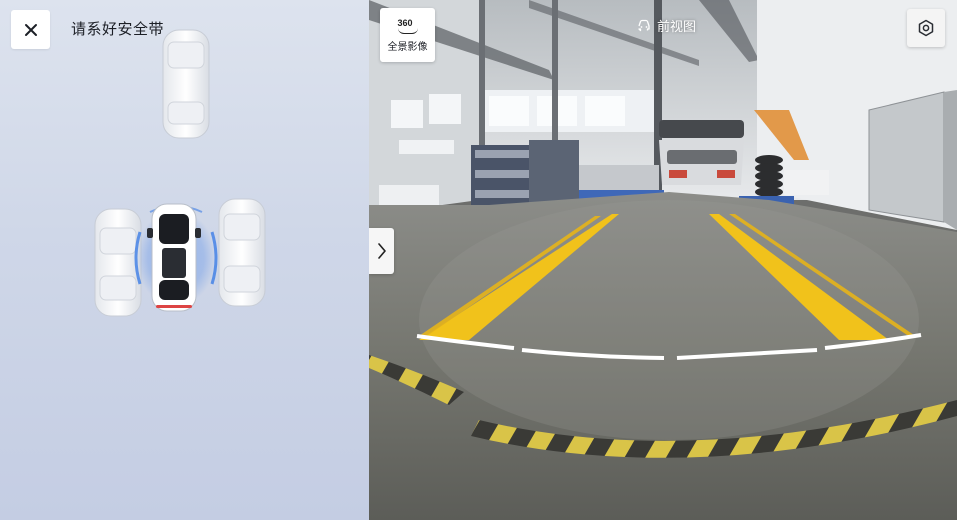 The height and width of the screenshot is (520, 957). I want to click on 360-view-icon: 360, so click(407, 25).